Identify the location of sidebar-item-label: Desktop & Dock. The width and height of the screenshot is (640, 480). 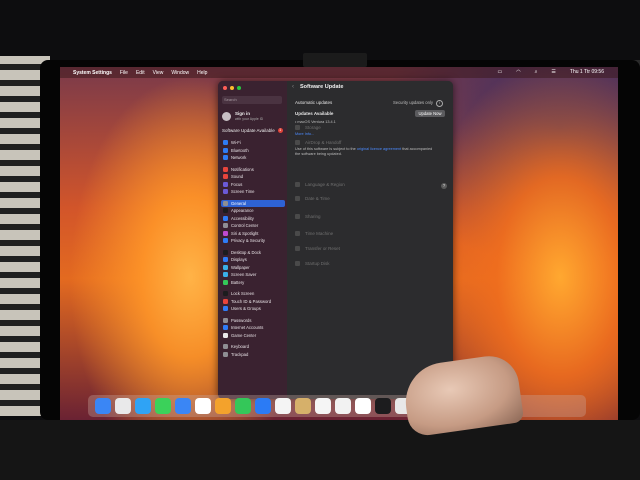
(246, 252).